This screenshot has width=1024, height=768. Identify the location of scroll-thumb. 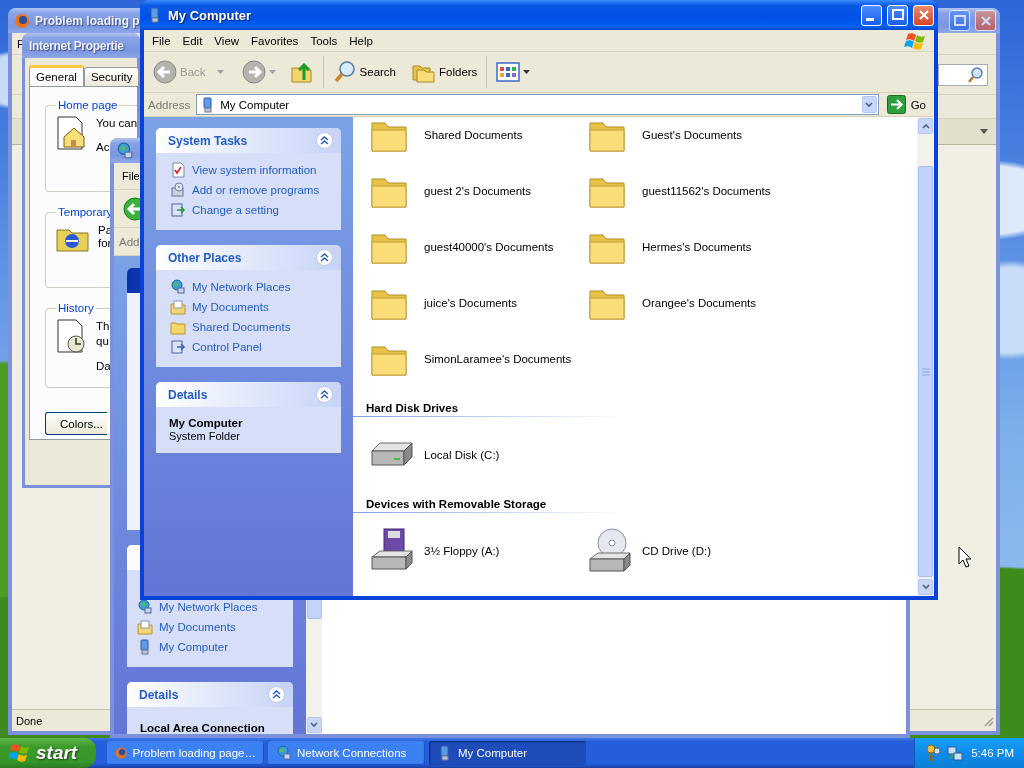
(925, 371).